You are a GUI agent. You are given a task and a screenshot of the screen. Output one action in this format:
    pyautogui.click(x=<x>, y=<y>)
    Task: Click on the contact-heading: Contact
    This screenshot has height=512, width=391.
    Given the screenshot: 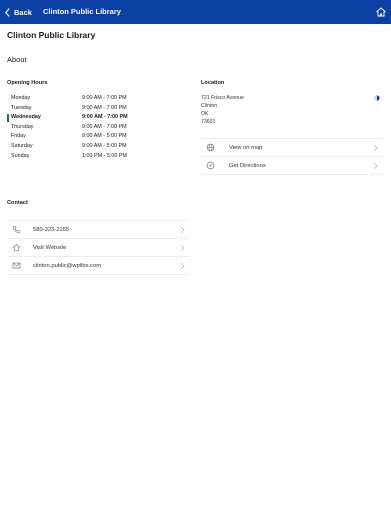 What is the action you would take?
    pyautogui.click(x=17, y=203)
    